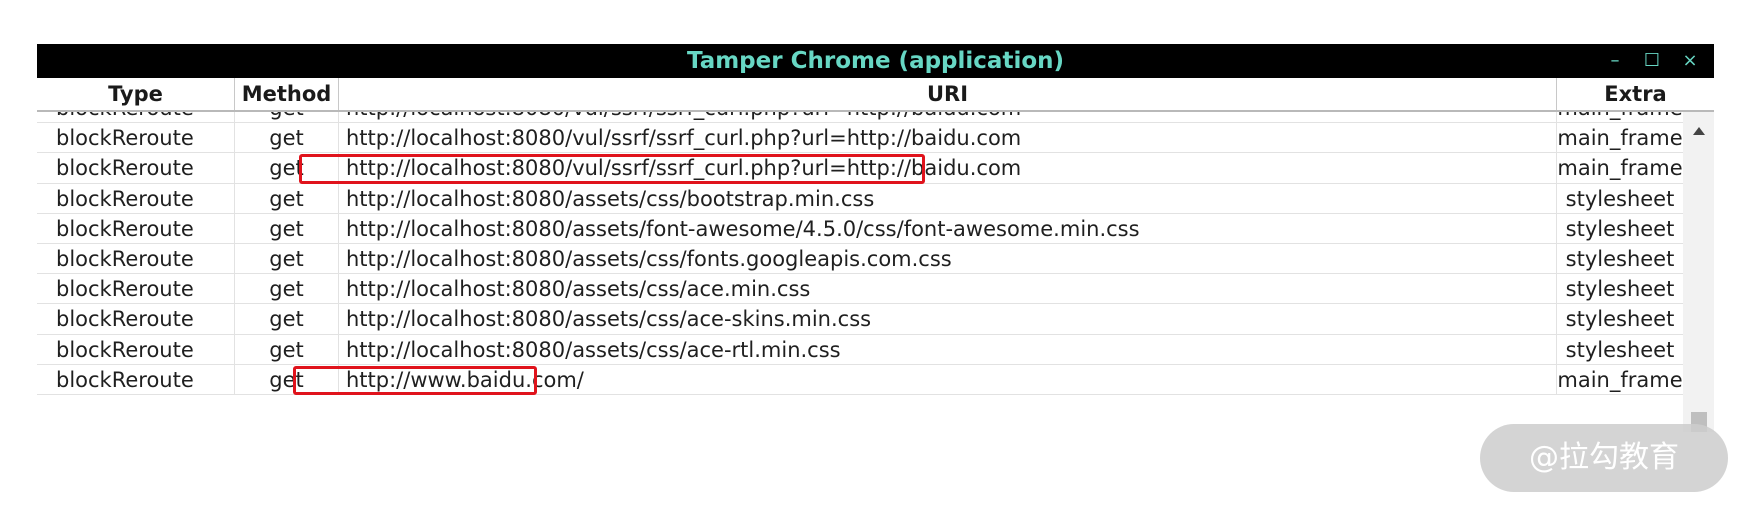  What do you see at coordinates (948, 94) in the screenshot?
I see `column-header-uri: URI` at bounding box center [948, 94].